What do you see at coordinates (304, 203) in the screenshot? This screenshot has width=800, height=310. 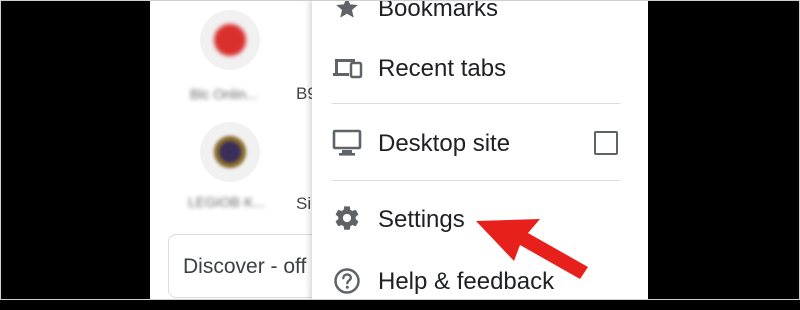 I see `tile-label-partial: Si` at bounding box center [304, 203].